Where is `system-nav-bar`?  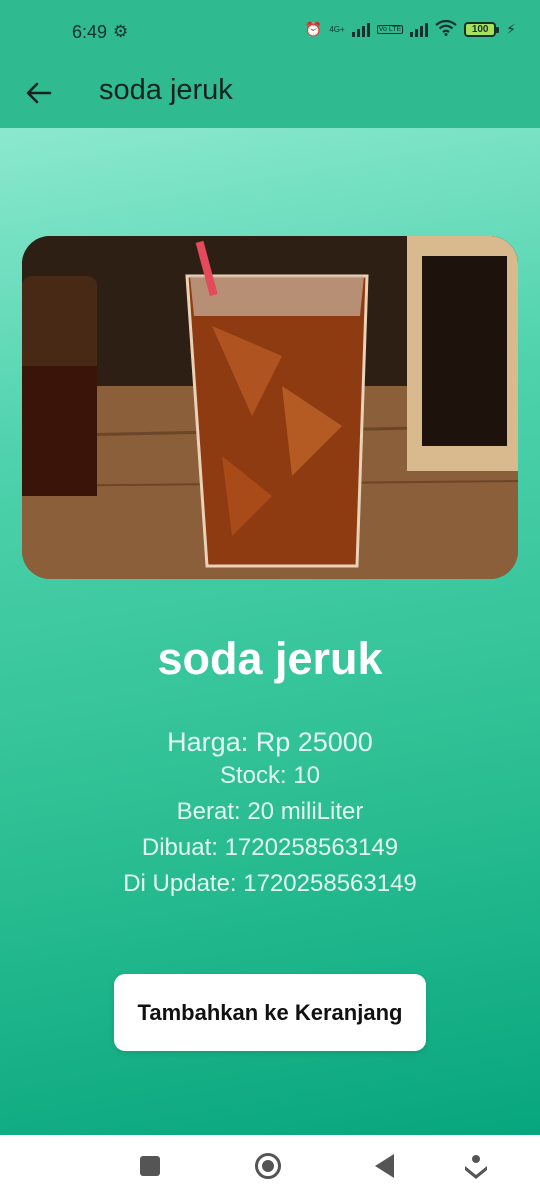 system-nav-bar is located at coordinates (270, 1167).